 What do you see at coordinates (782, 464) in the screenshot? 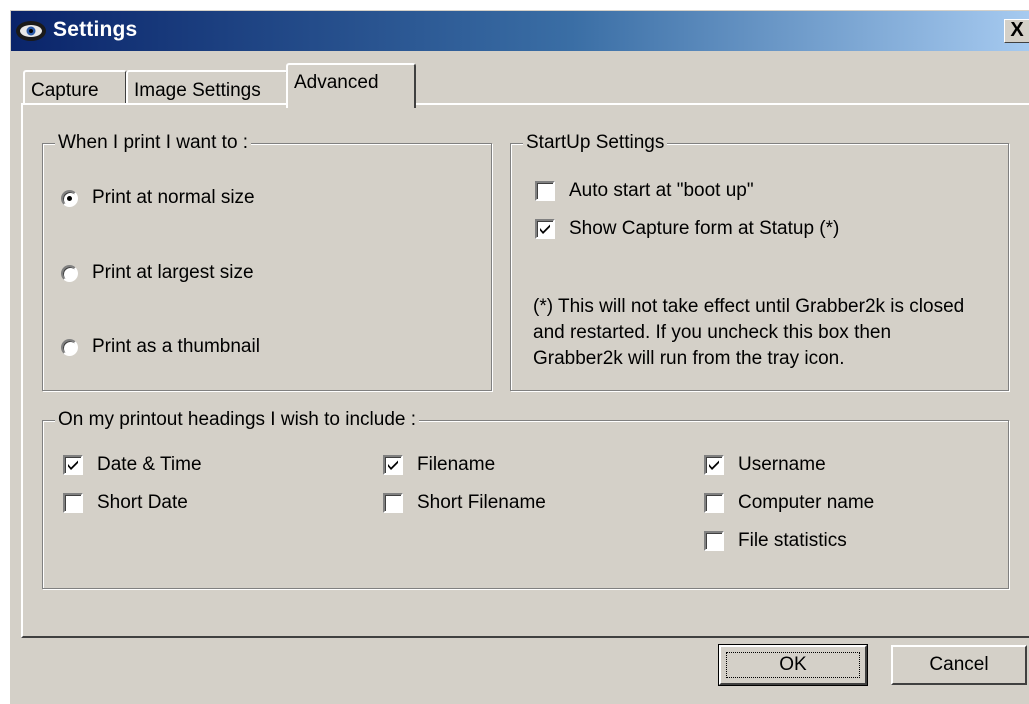
I see `checkbox-username-label: Username` at bounding box center [782, 464].